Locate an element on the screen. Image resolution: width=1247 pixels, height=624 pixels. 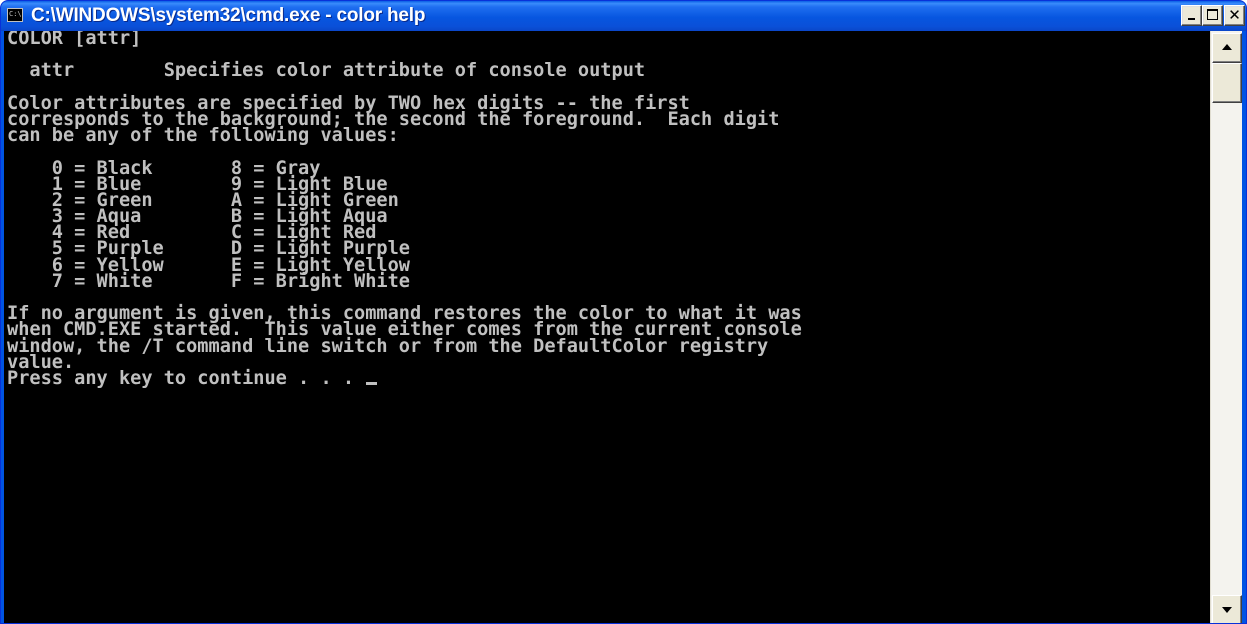
scroll-up-button is located at coordinates (1227, 48).